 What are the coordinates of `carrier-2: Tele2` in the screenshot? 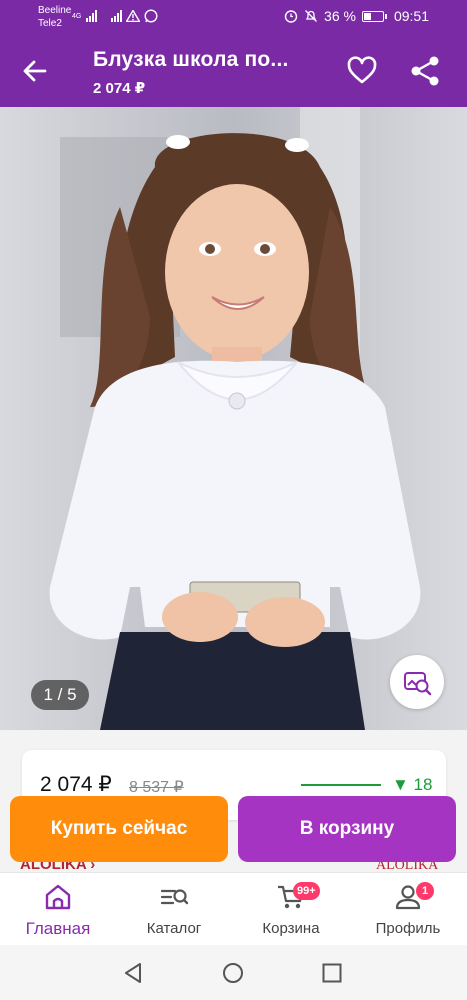 It's located at (50, 23).